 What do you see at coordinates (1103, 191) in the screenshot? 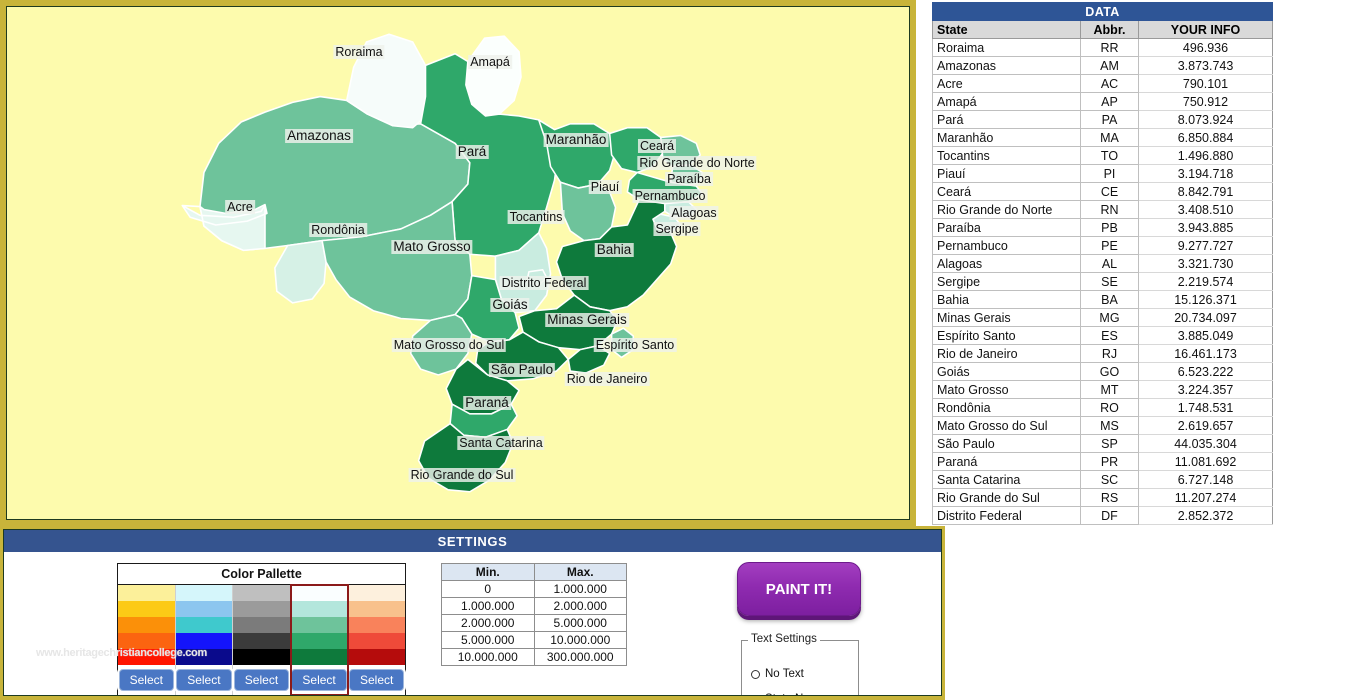
I see `table-row: Ceará CE 8.842.791` at bounding box center [1103, 191].